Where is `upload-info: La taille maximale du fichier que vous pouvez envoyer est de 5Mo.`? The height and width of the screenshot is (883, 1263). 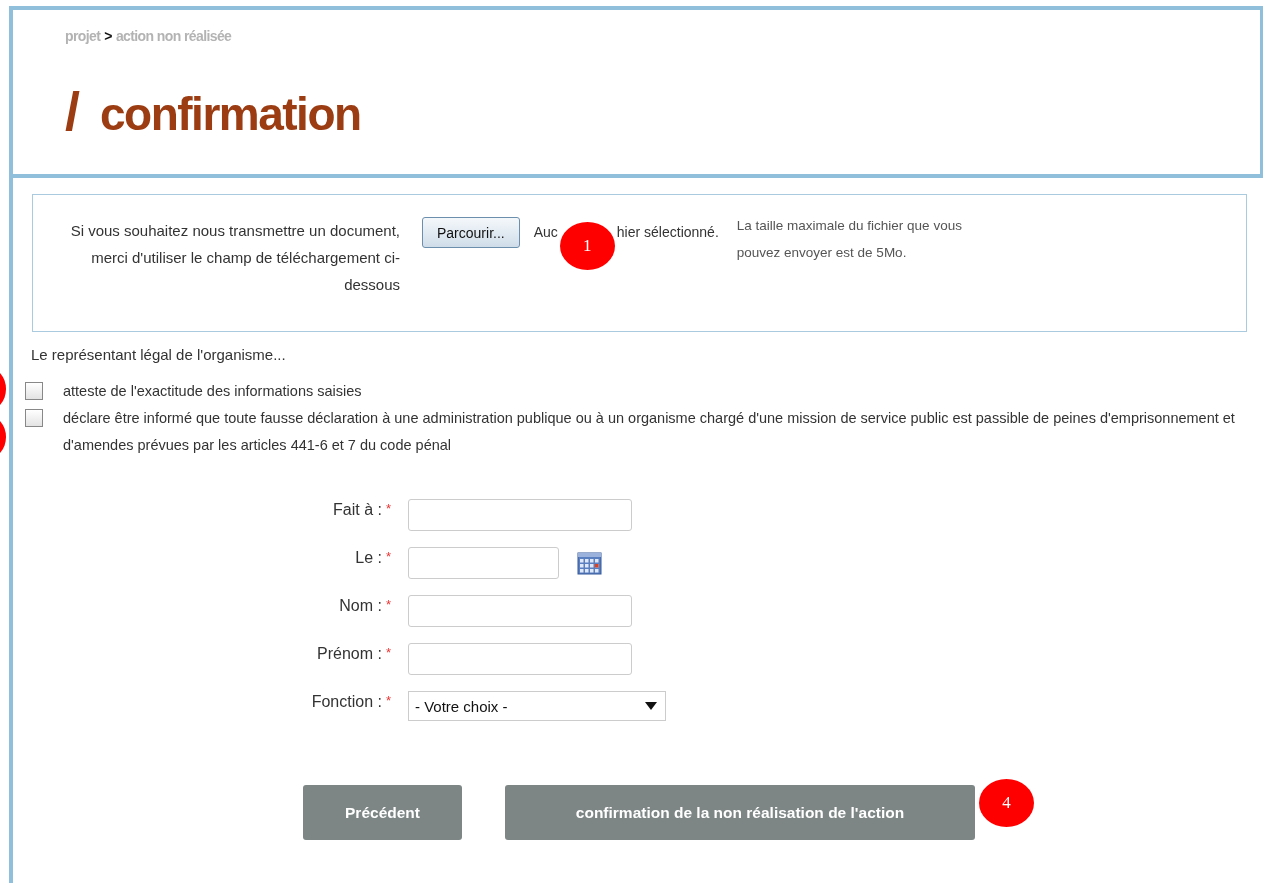
upload-info: La taille maximale du fichier que vous pouvez envoyer est de 5Mo. is located at coordinates (849, 239).